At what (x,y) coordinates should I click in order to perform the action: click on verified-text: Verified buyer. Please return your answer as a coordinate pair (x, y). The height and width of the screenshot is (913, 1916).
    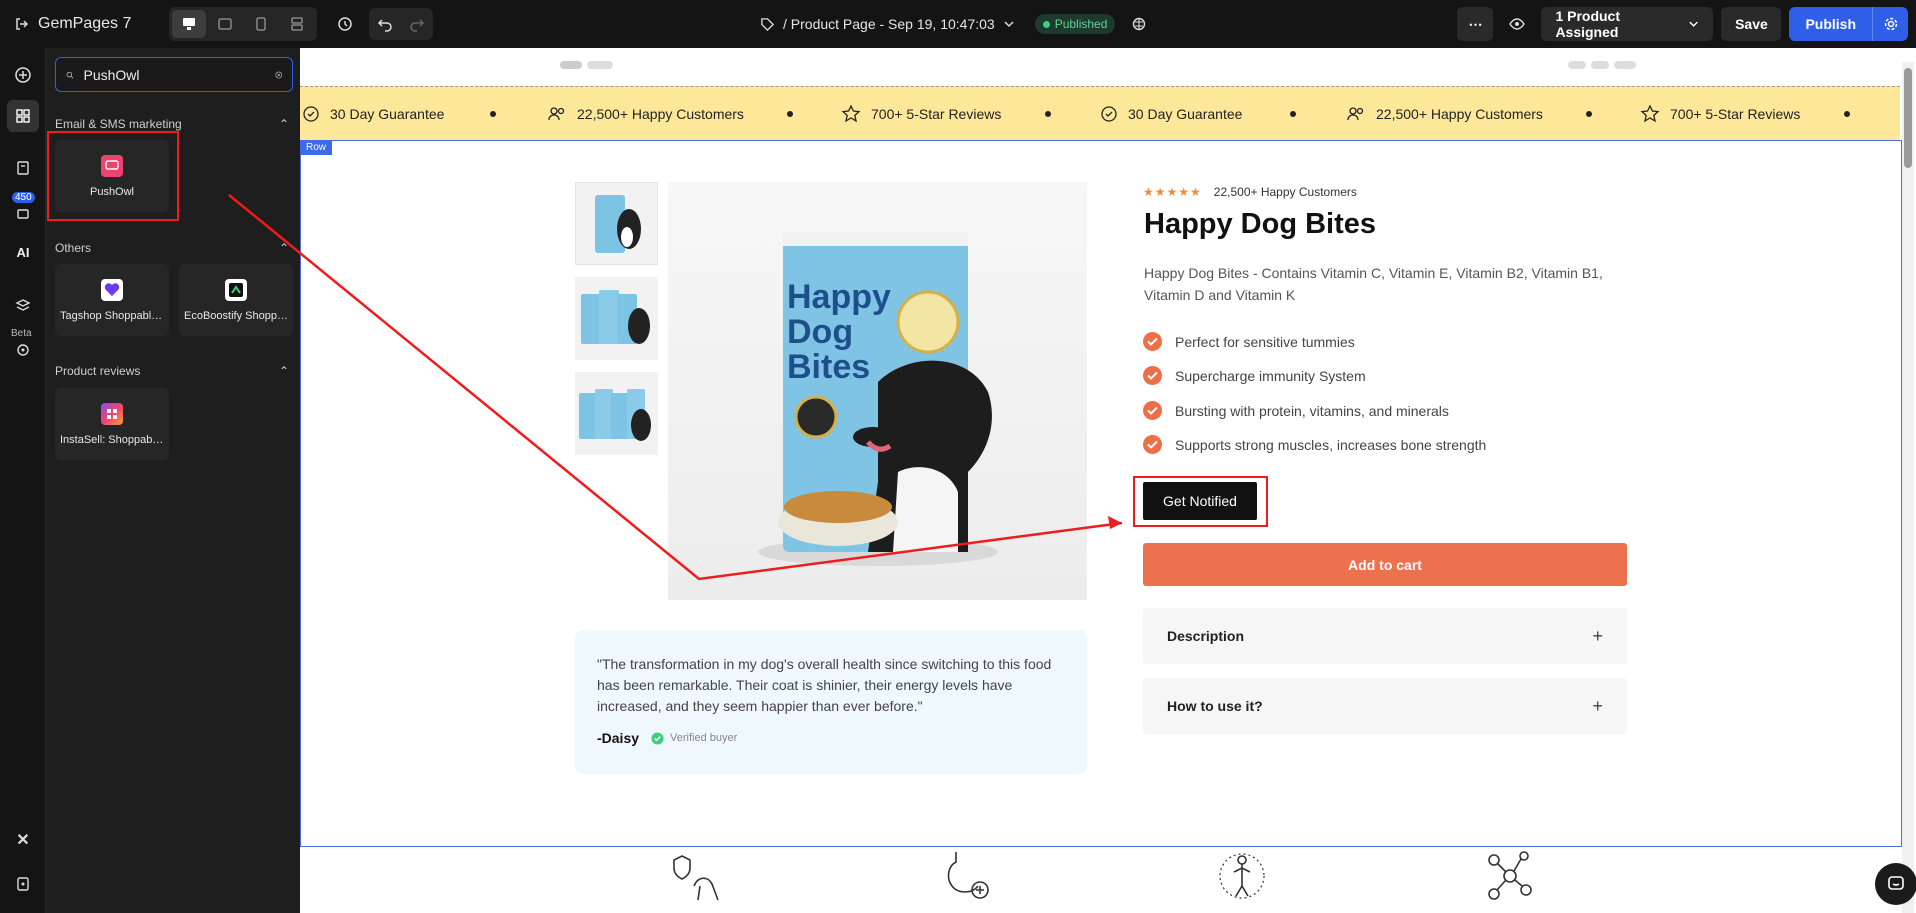
    Looking at the image, I should click on (704, 738).